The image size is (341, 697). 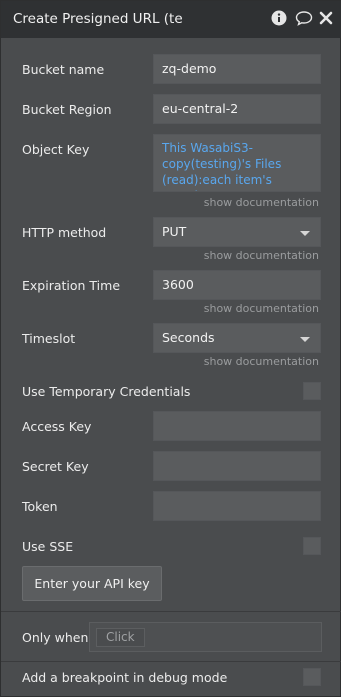 I want to click on timeslot-value: Seconds, so click(x=188, y=337).